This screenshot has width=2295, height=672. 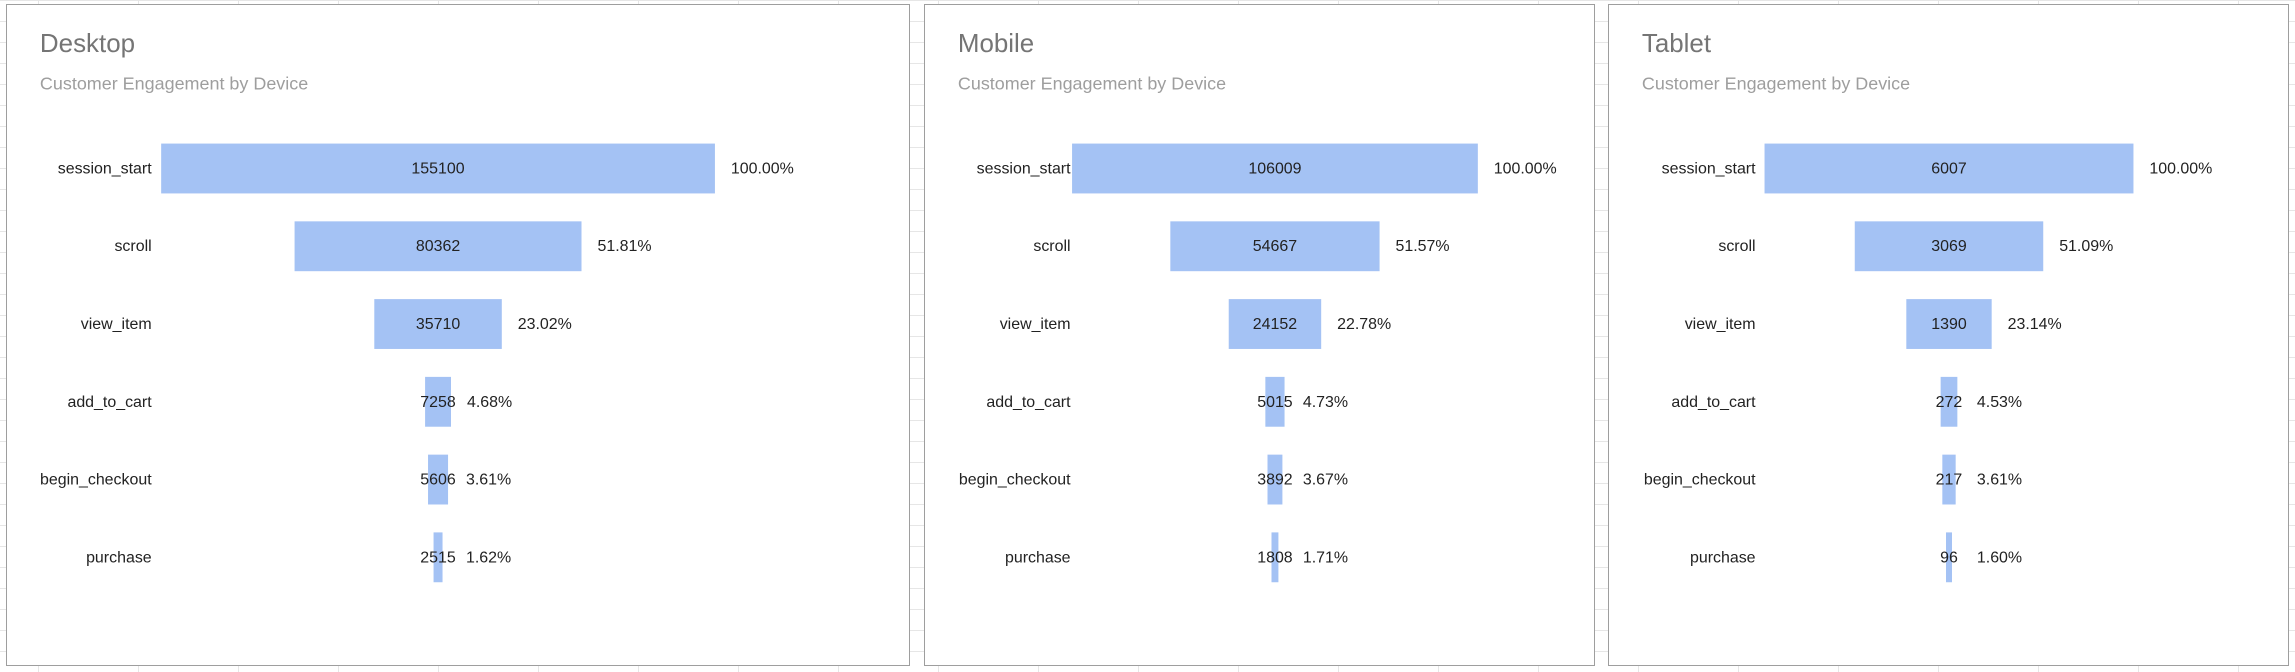 What do you see at coordinates (1275, 324) in the screenshot?
I see `bar-value-label: 24152` at bounding box center [1275, 324].